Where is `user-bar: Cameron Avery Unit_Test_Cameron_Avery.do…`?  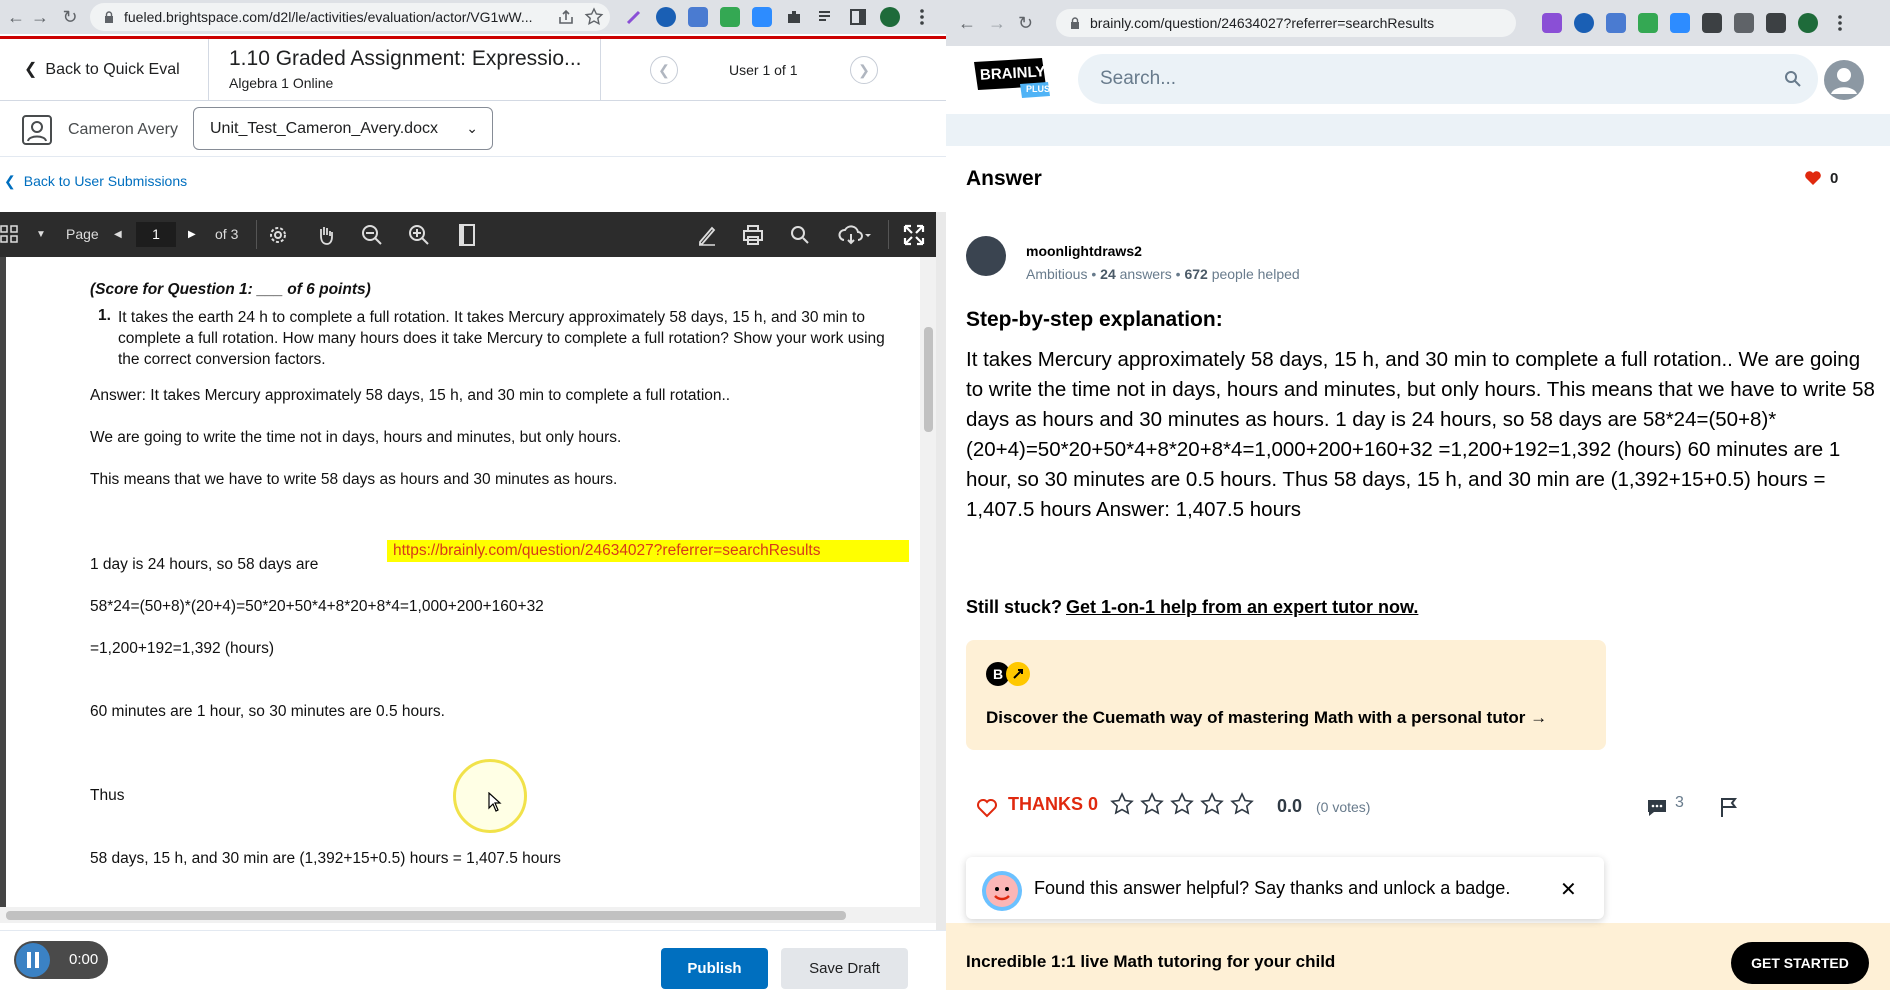
user-bar: Cameron Avery Unit_Test_Cameron_Avery.do… is located at coordinates (473, 129).